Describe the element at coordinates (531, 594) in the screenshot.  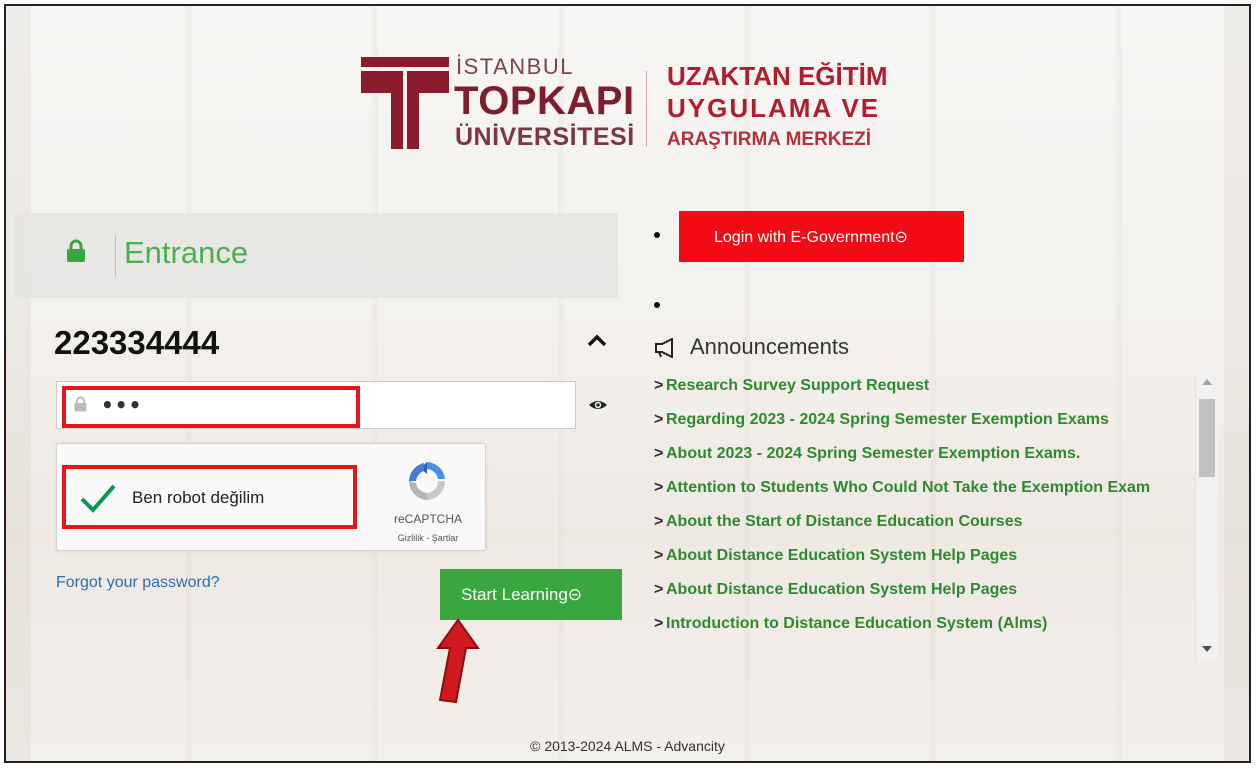
I see `start-learning-button: Start Learning⊝` at that location.